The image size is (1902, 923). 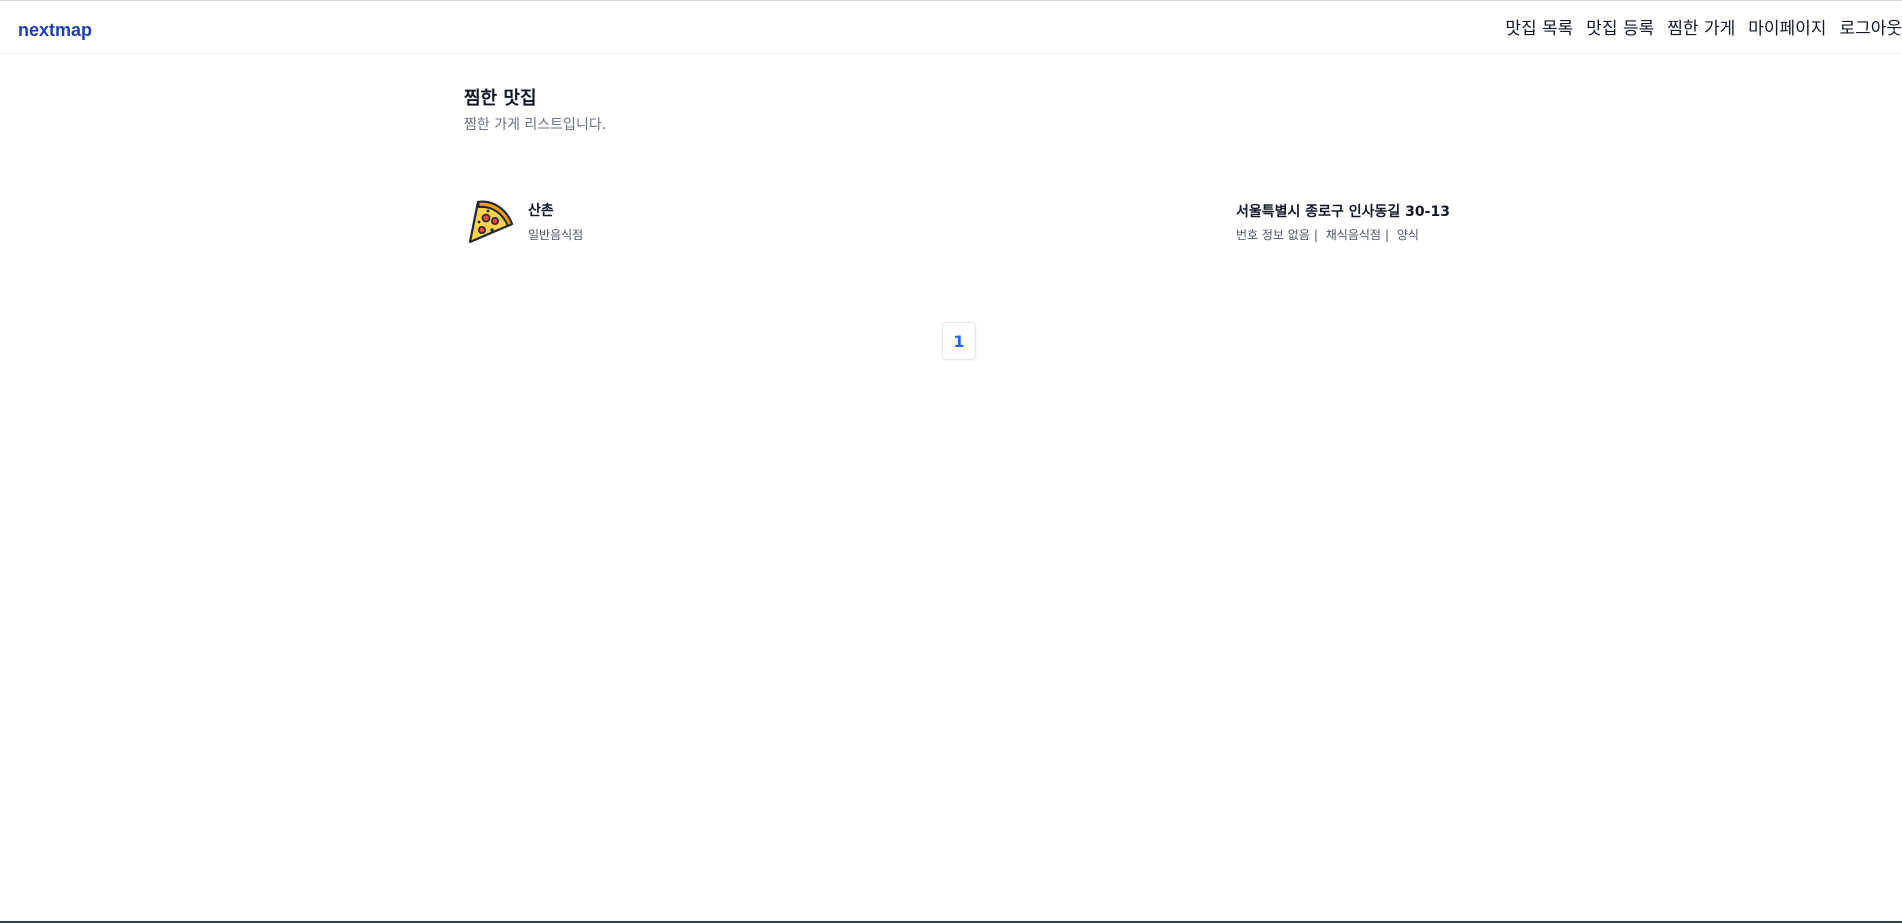 I want to click on store-phone: 번호 정보 없음, so click(x=1273, y=235).